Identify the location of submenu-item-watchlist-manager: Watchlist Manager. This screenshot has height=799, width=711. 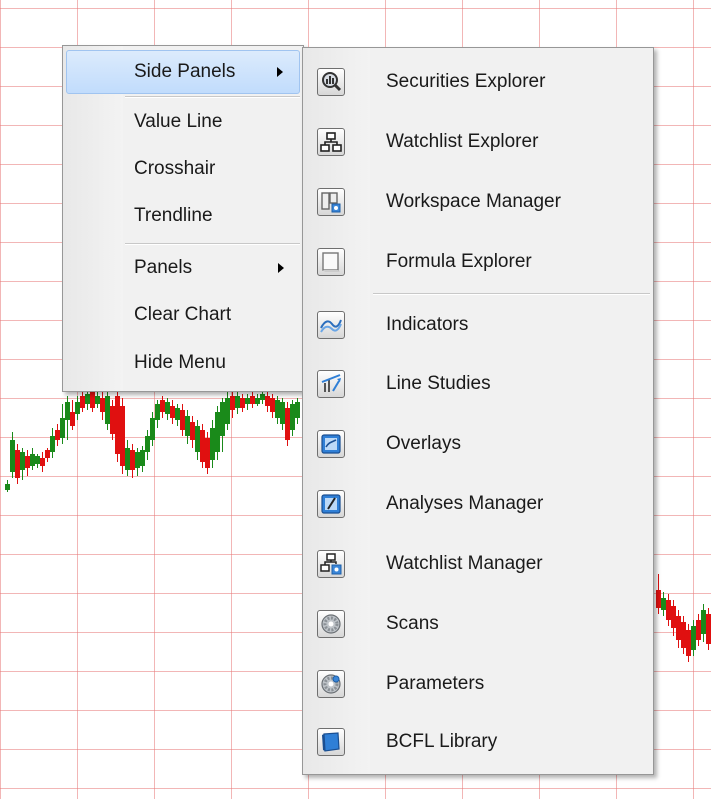
(478, 564).